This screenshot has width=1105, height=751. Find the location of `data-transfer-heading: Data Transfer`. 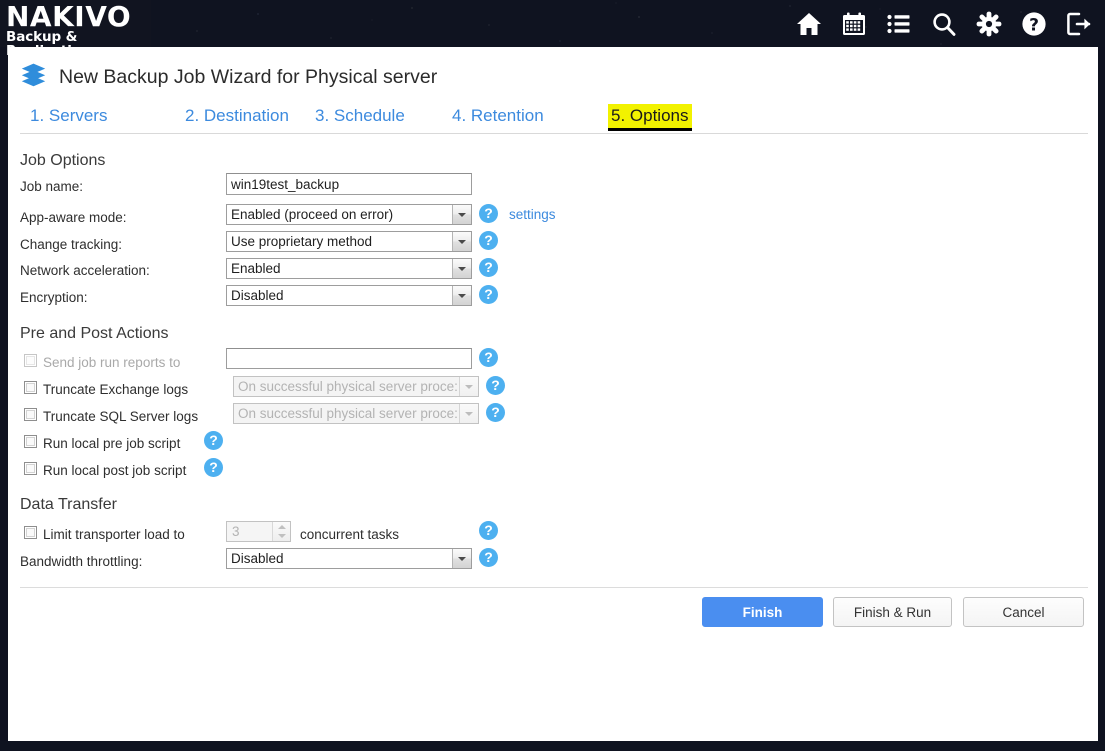

data-transfer-heading: Data Transfer is located at coordinates (68, 504).